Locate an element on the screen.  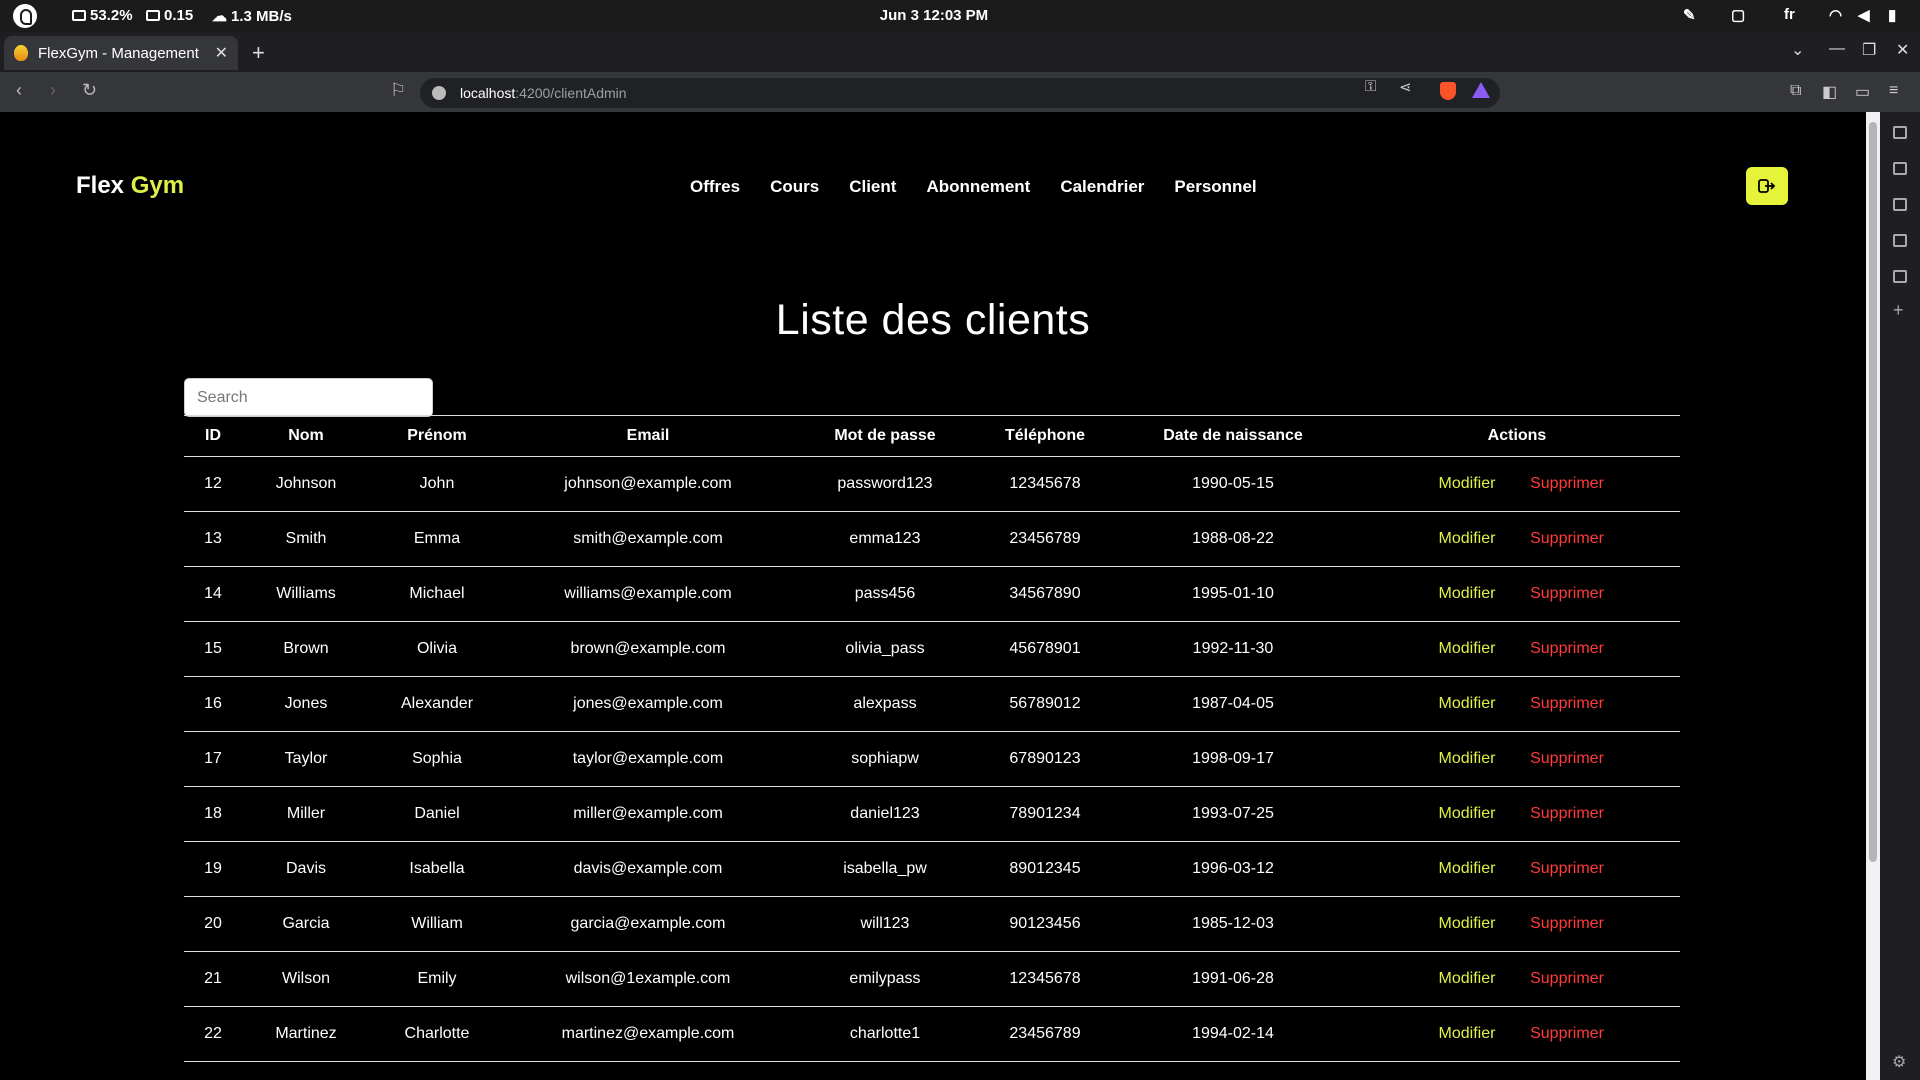
cell-email: johnson@example.com is located at coordinates (648, 484).